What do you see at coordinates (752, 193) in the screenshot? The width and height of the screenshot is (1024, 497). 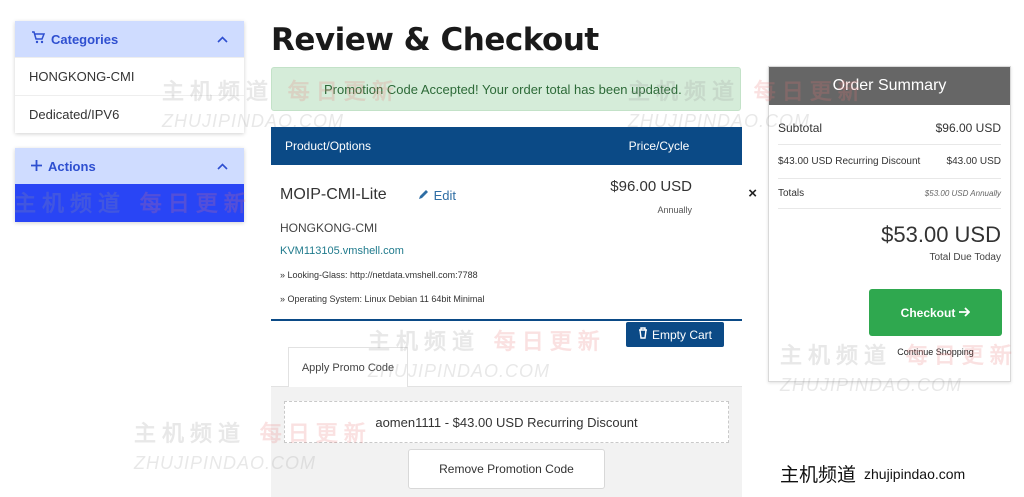 I see `remove-item-icon: ×` at bounding box center [752, 193].